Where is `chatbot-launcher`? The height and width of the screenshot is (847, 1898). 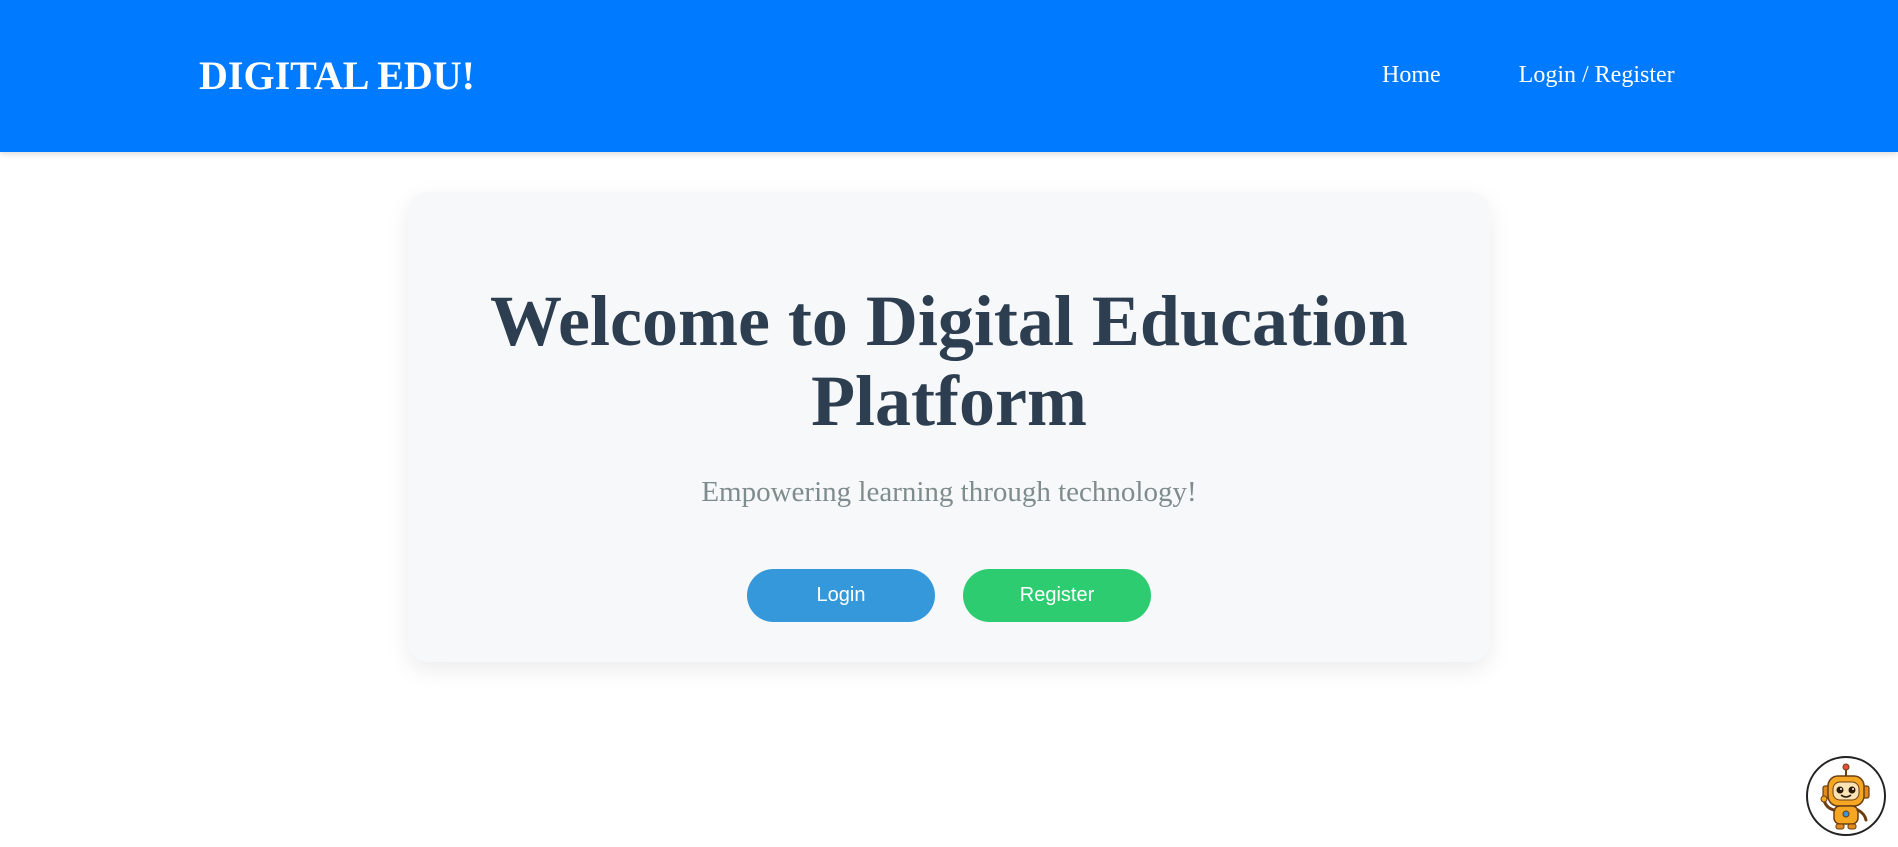 chatbot-launcher is located at coordinates (1846, 796).